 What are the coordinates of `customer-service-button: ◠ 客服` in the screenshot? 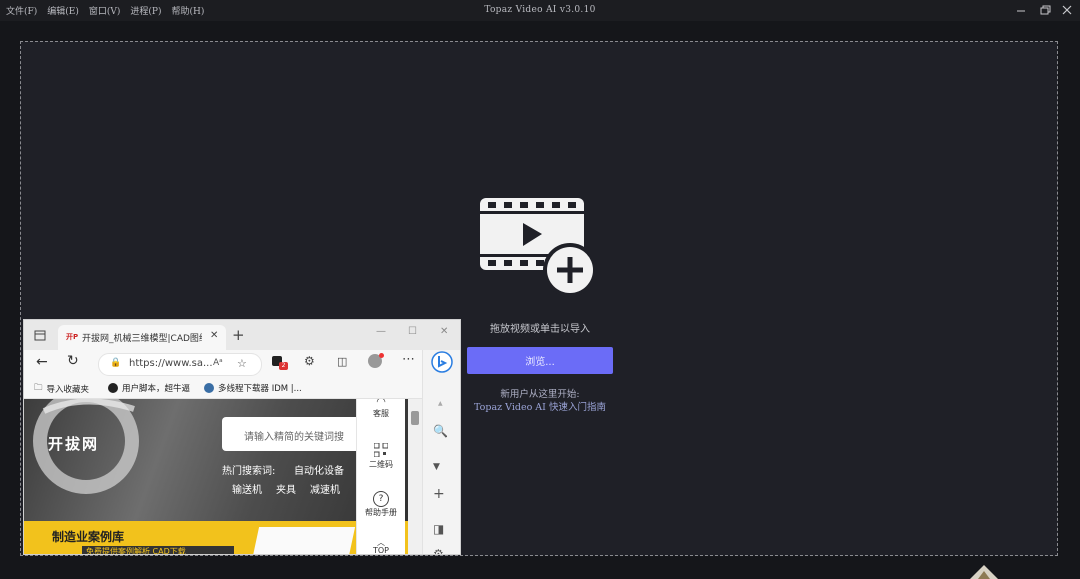 It's located at (381, 409).